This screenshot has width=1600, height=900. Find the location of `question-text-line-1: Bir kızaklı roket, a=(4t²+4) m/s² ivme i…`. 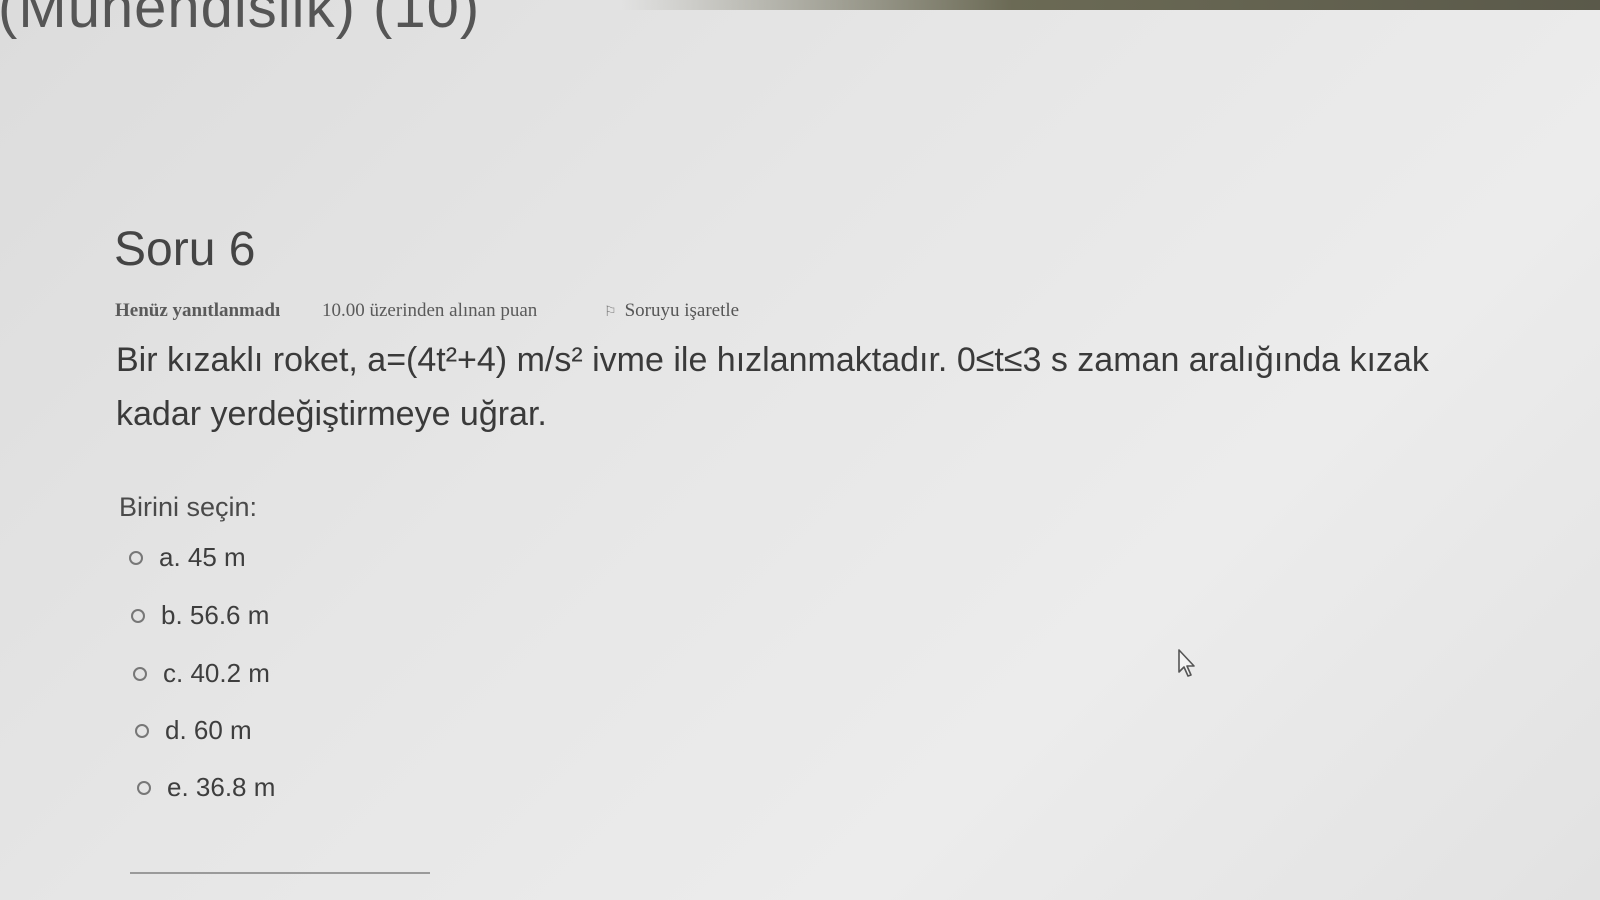

question-text-line-1: Bir kızaklı roket, a=(4t²+4) m/s² ivme i… is located at coordinates (772, 360).